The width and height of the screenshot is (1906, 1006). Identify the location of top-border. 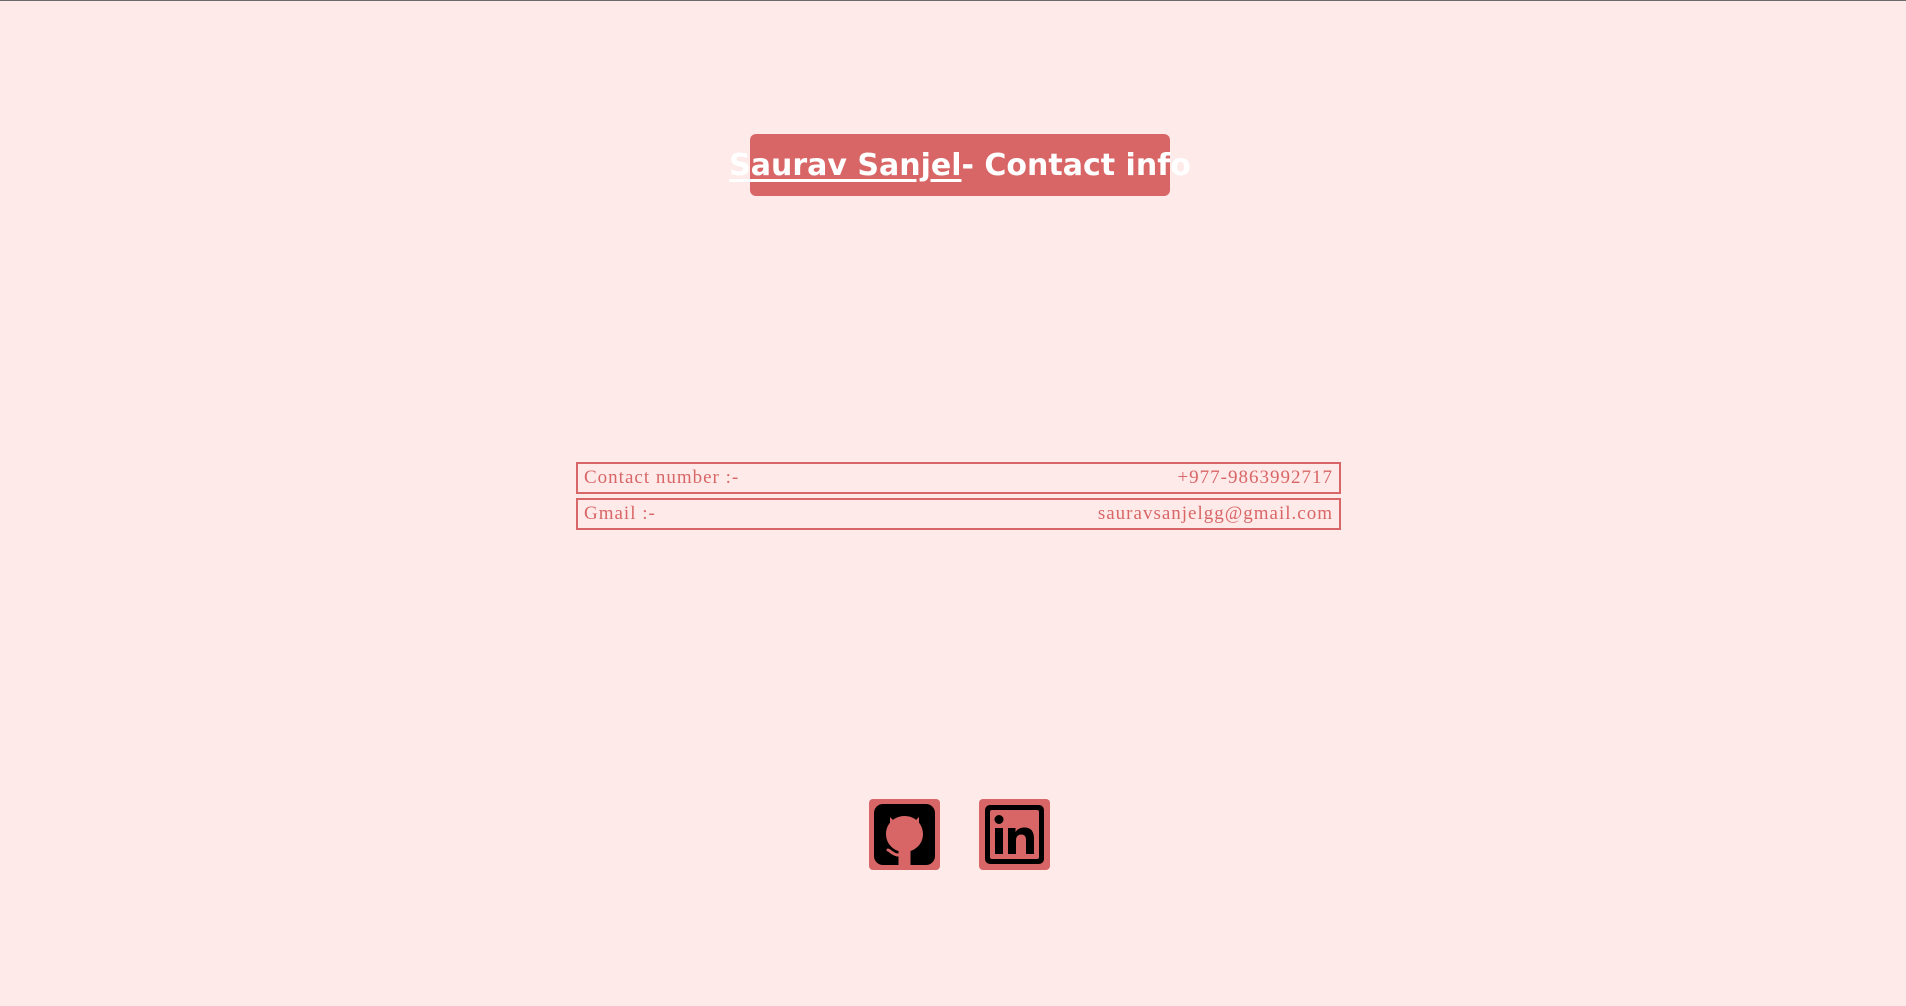
(953, 0).